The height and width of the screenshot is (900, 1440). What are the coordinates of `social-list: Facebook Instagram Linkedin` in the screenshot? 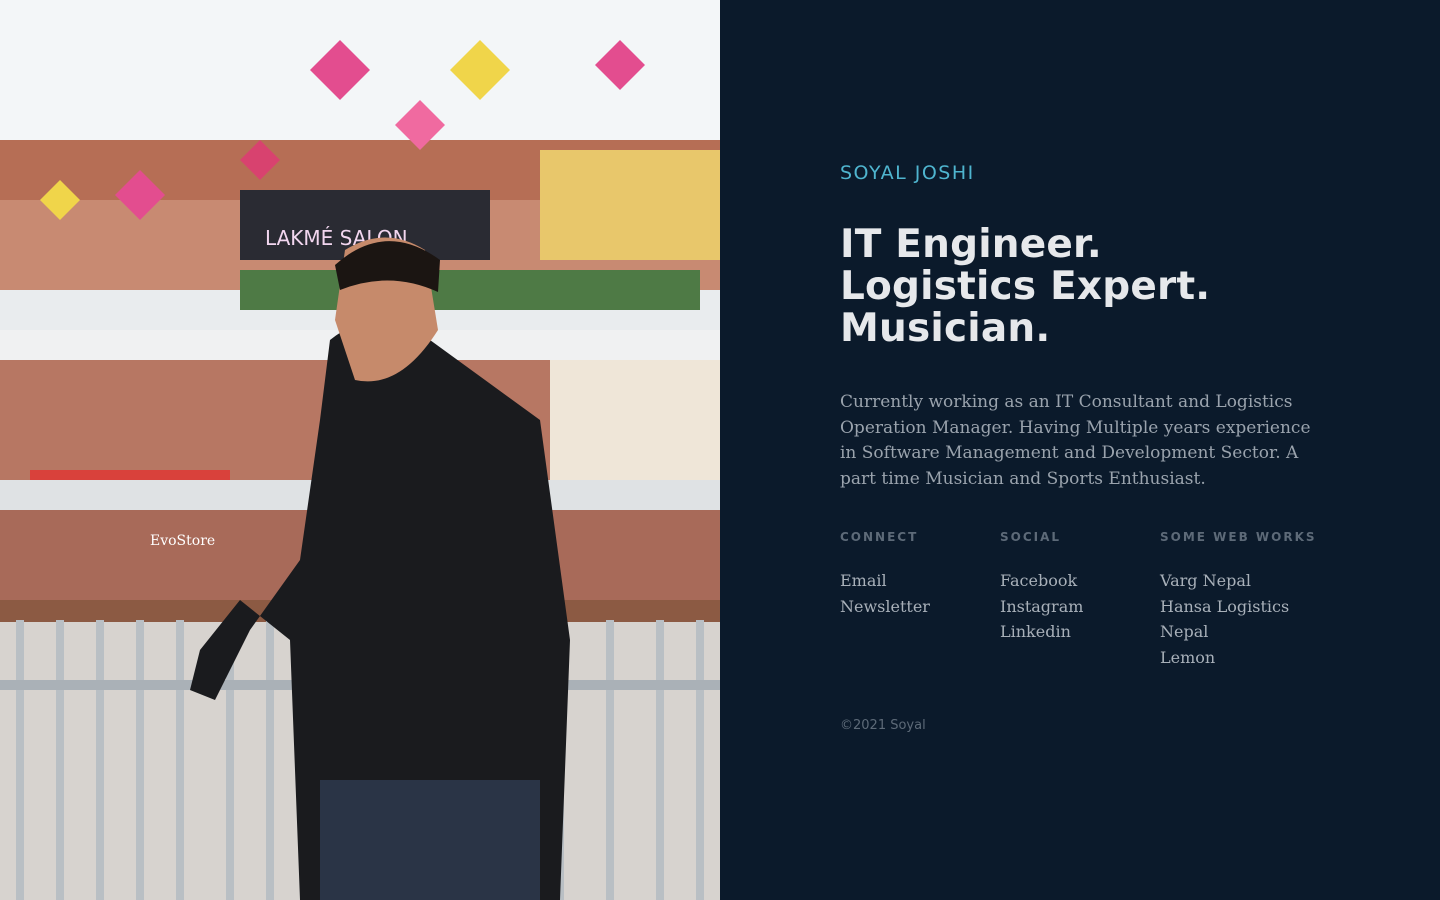 It's located at (1080, 606).